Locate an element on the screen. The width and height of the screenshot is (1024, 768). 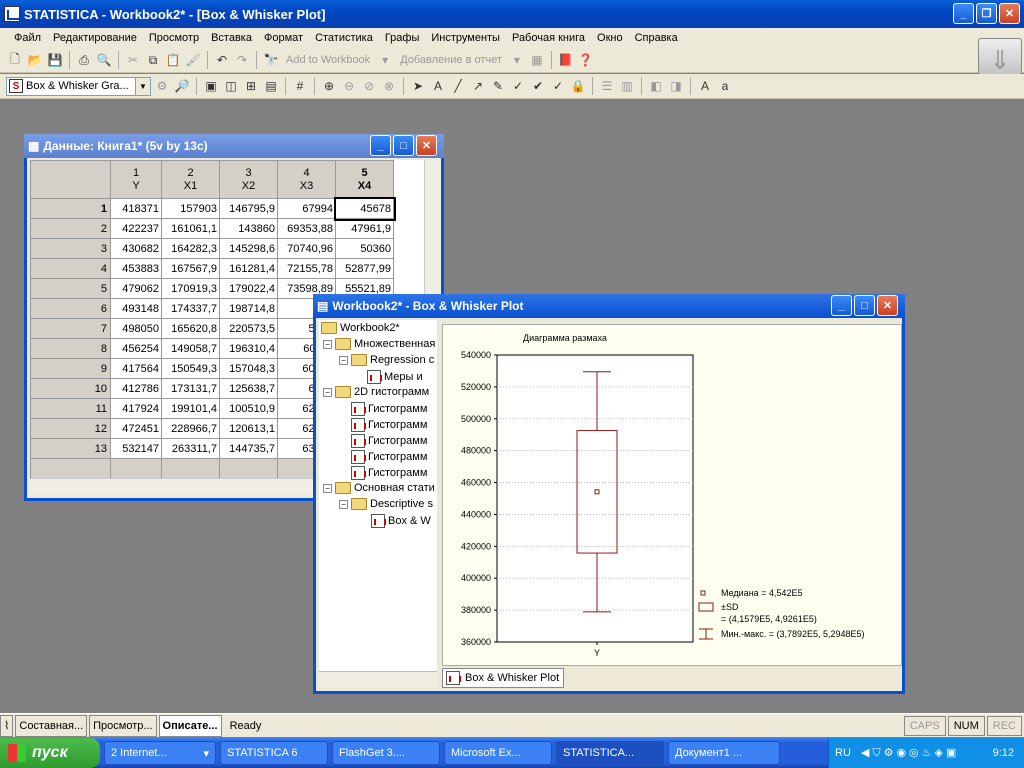
row-header: 9 is located at coordinates (70, 368).